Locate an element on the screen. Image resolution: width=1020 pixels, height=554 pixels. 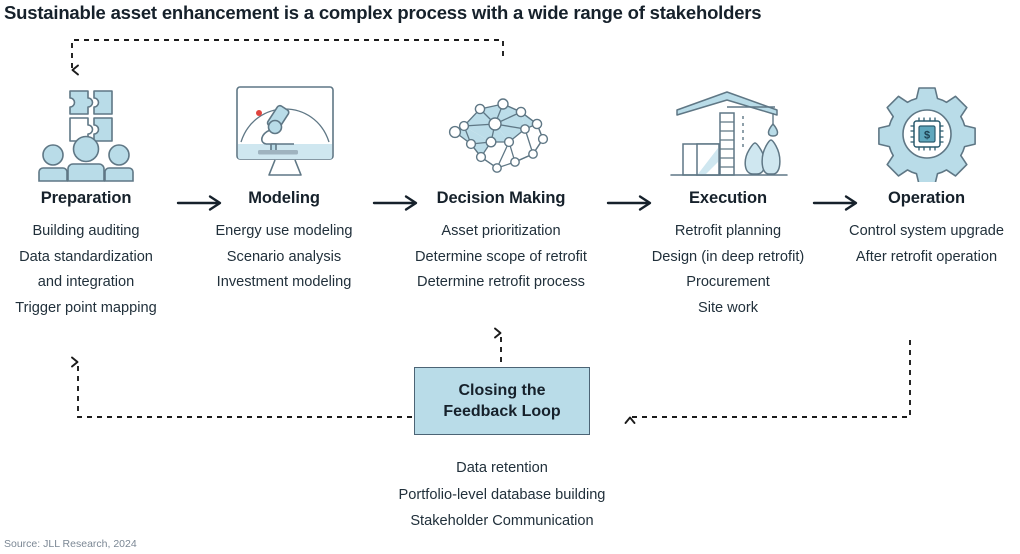
dashed-route-right is located at coordinates (767, 382).